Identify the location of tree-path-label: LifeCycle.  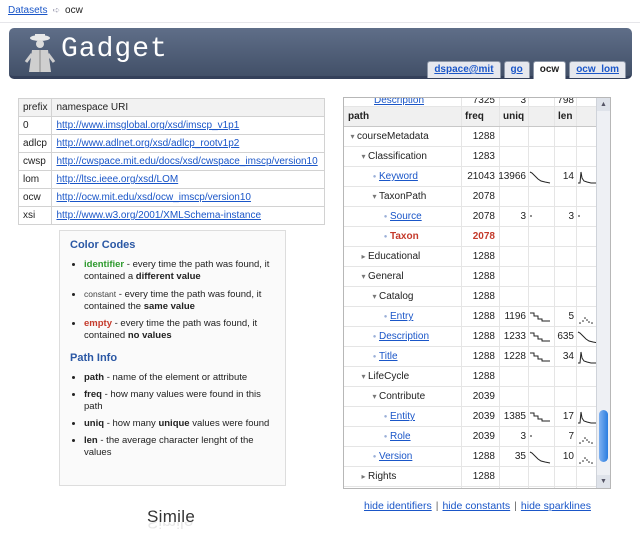
(389, 376).